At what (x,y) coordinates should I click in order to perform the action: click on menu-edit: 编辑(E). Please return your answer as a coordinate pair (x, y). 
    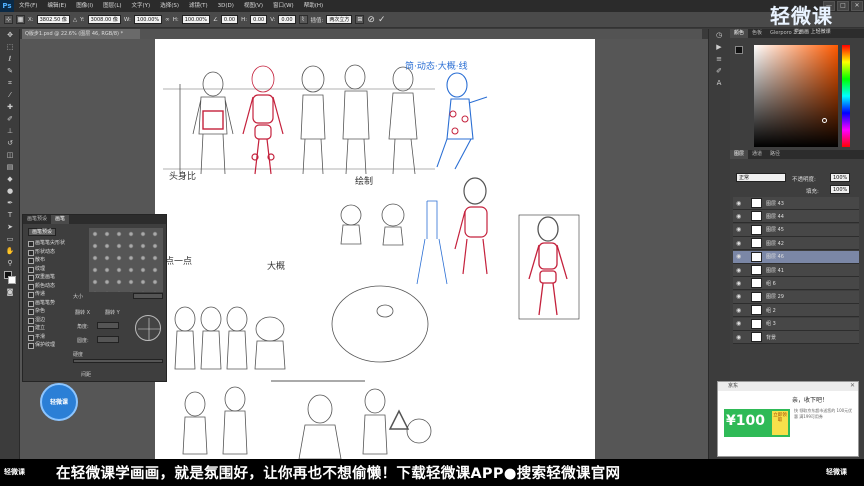
    Looking at the image, I should click on (56, 6).